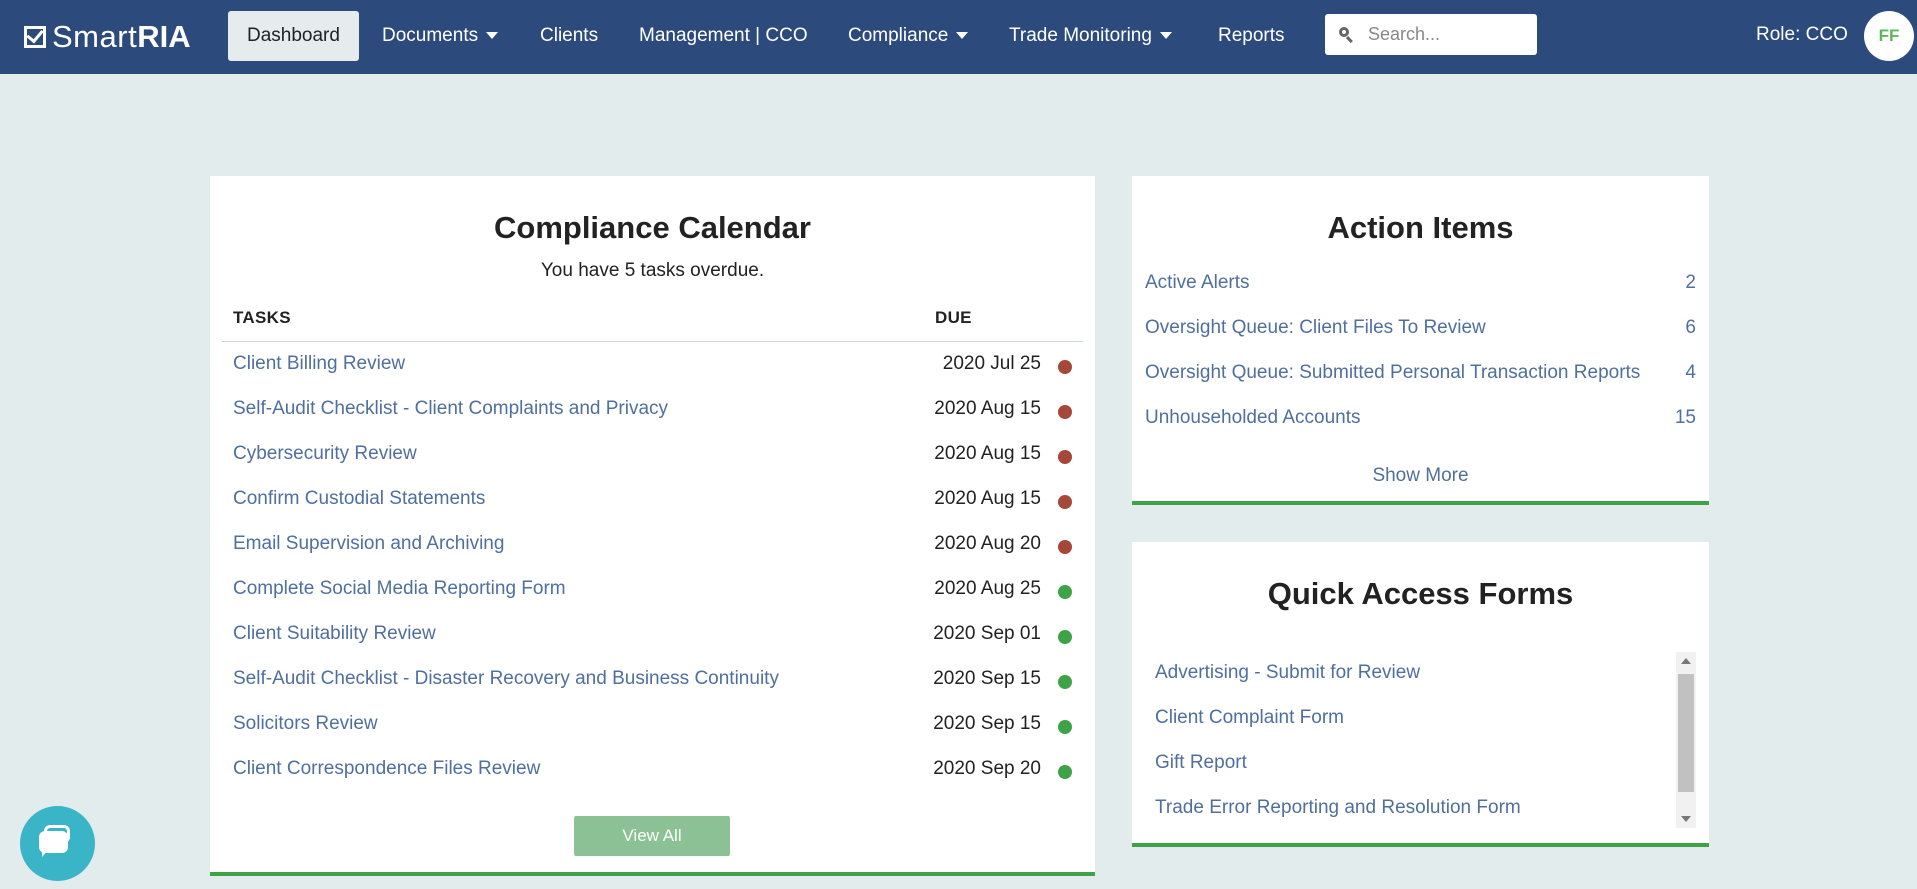 This screenshot has height=889, width=1917. I want to click on scroll-thumb, so click(1686, 733).